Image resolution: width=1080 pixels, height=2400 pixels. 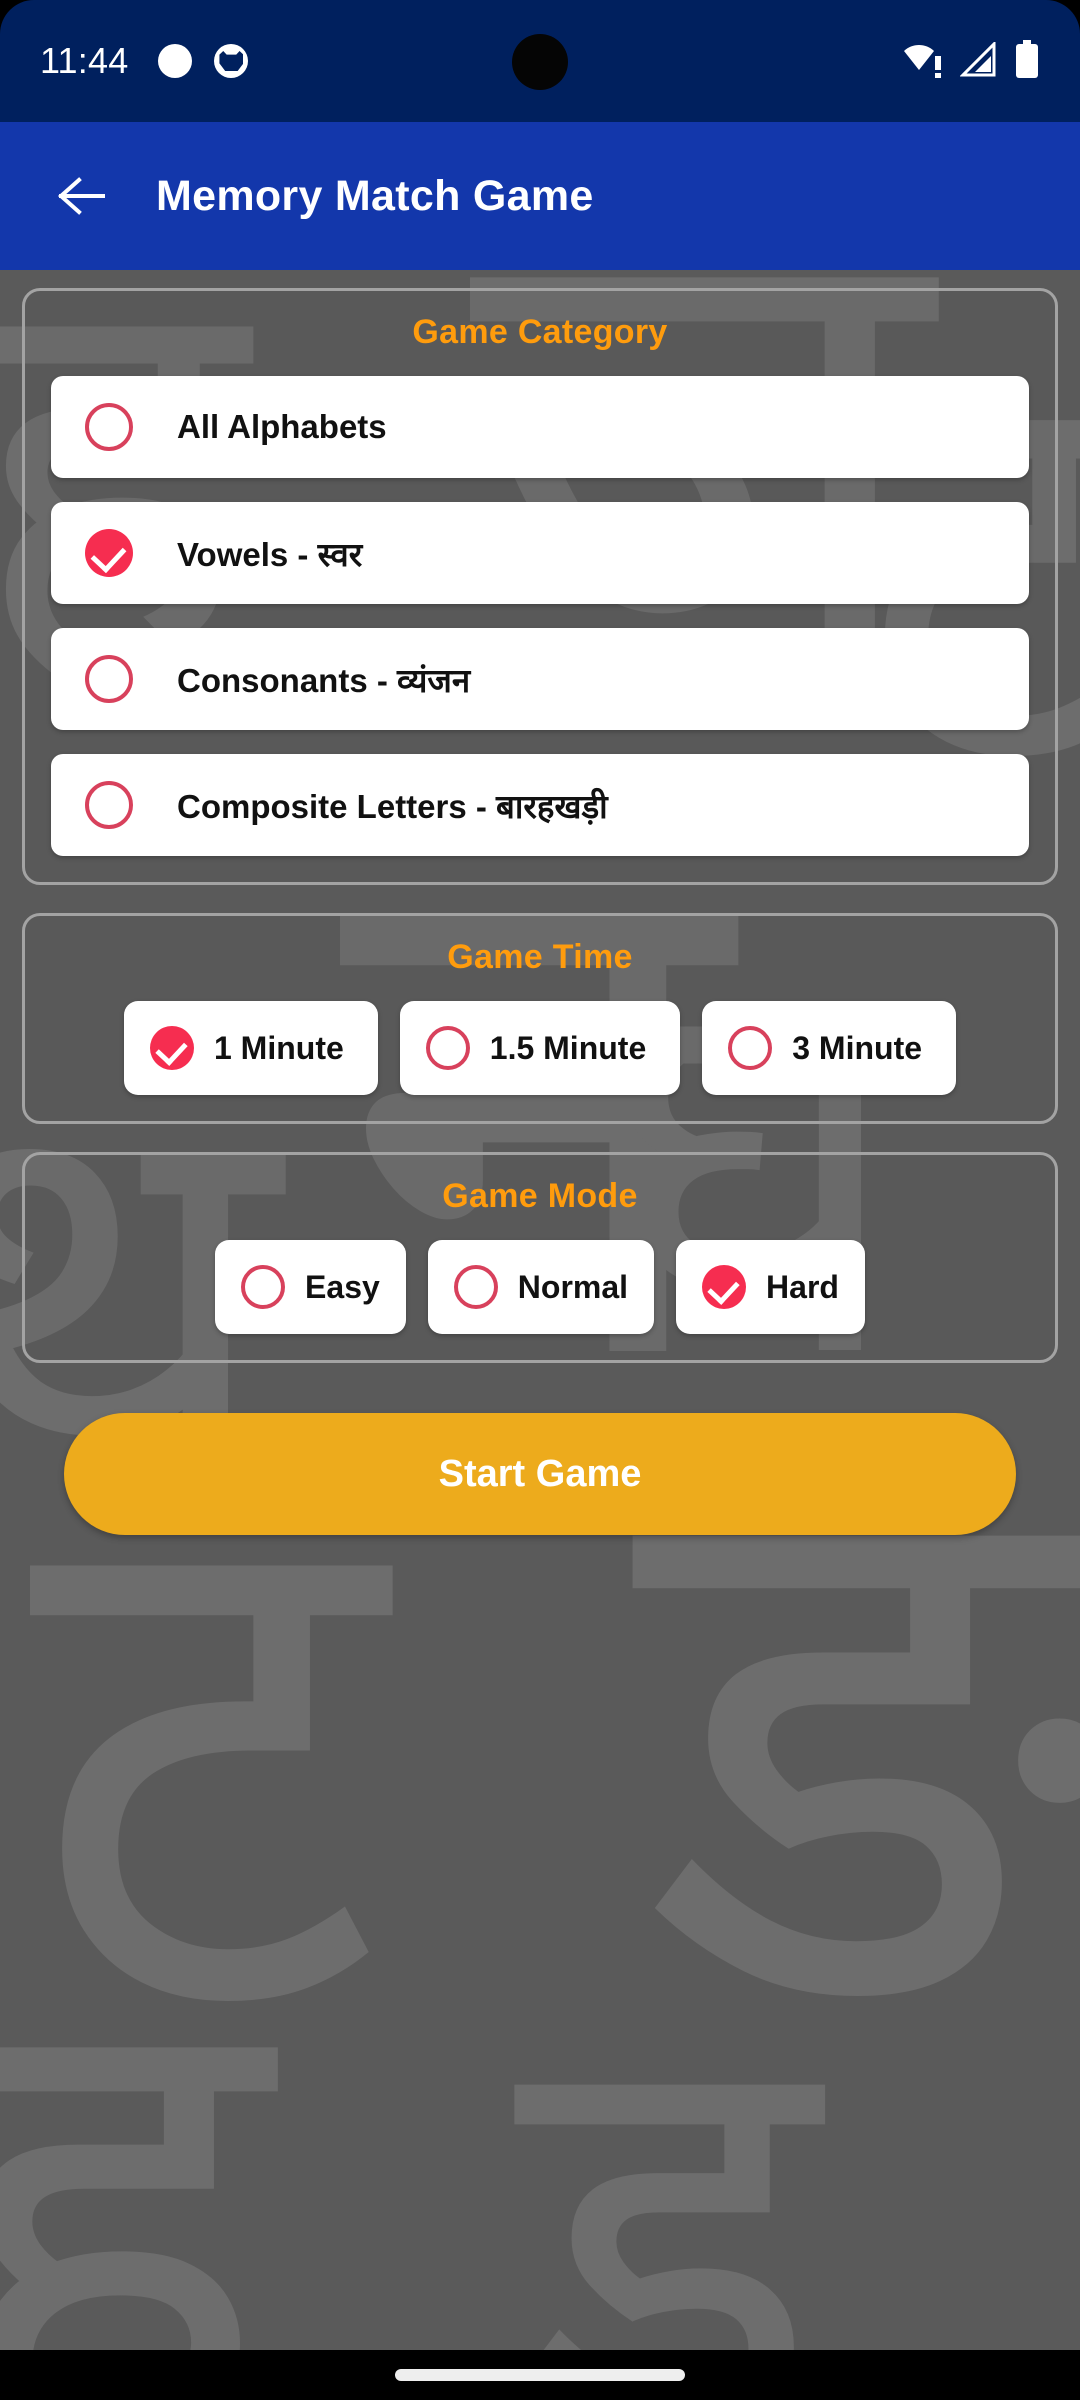 What do you see at coordinates (540, 427) in the screenshot?
I see `category-option-all-alphabets: All Alphabets` at bounding box center [540, 427].